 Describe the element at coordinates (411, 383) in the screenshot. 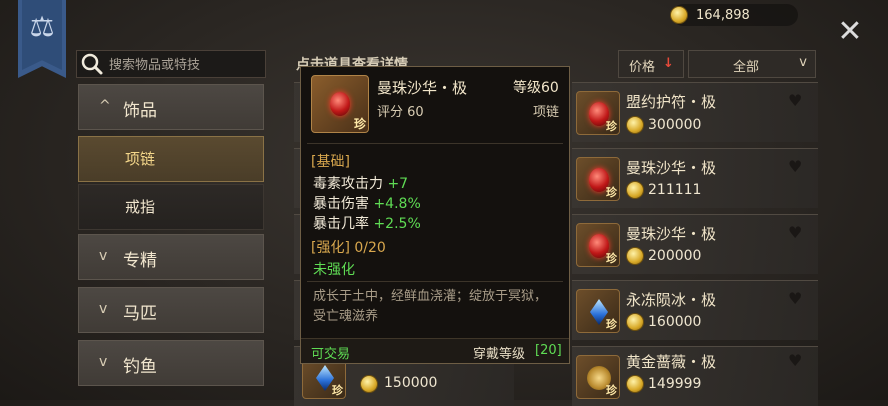

I see `item-price: 150000` at that location.